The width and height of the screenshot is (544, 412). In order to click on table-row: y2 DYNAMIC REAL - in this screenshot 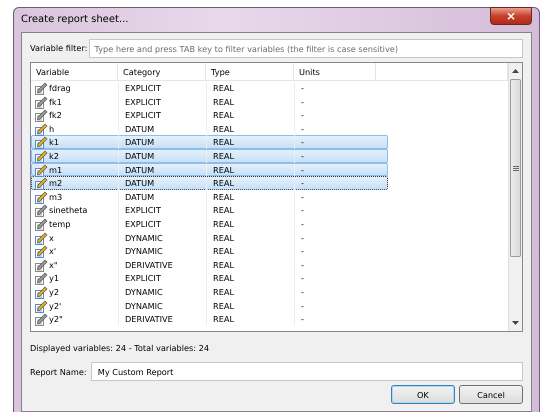, I will do `click(209, 291)`.